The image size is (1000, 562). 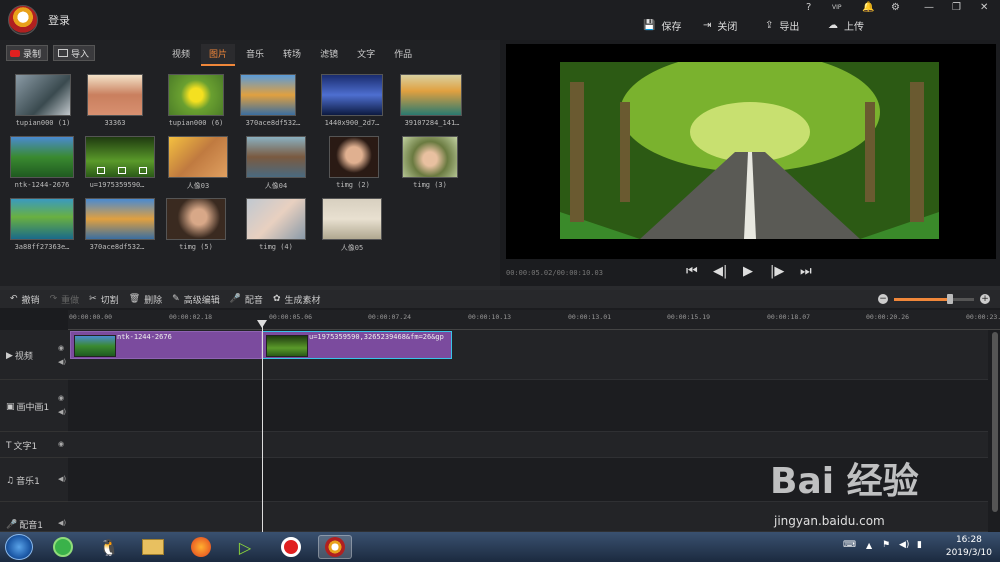 I want to click on network-icon: ▮, so click(x=919, y=545).